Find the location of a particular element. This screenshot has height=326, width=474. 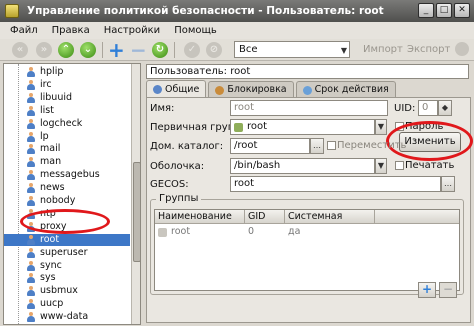

tree-item: usbmux is located at coordinates (67, 291).